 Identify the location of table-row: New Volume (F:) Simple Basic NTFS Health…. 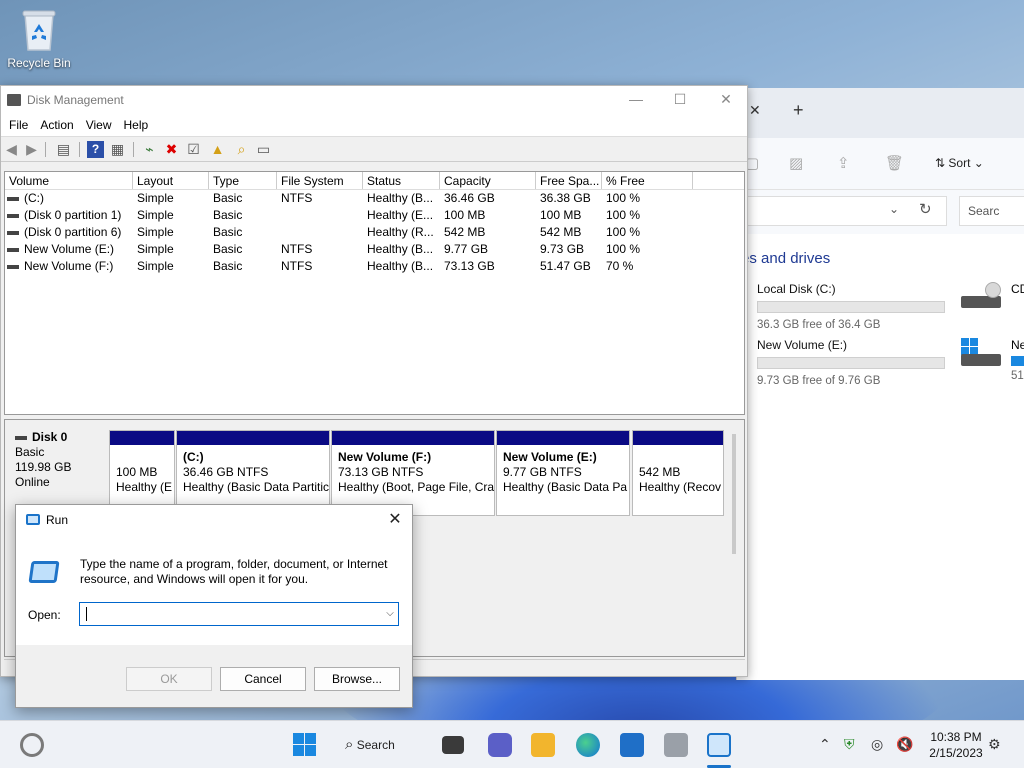
(374, 266).